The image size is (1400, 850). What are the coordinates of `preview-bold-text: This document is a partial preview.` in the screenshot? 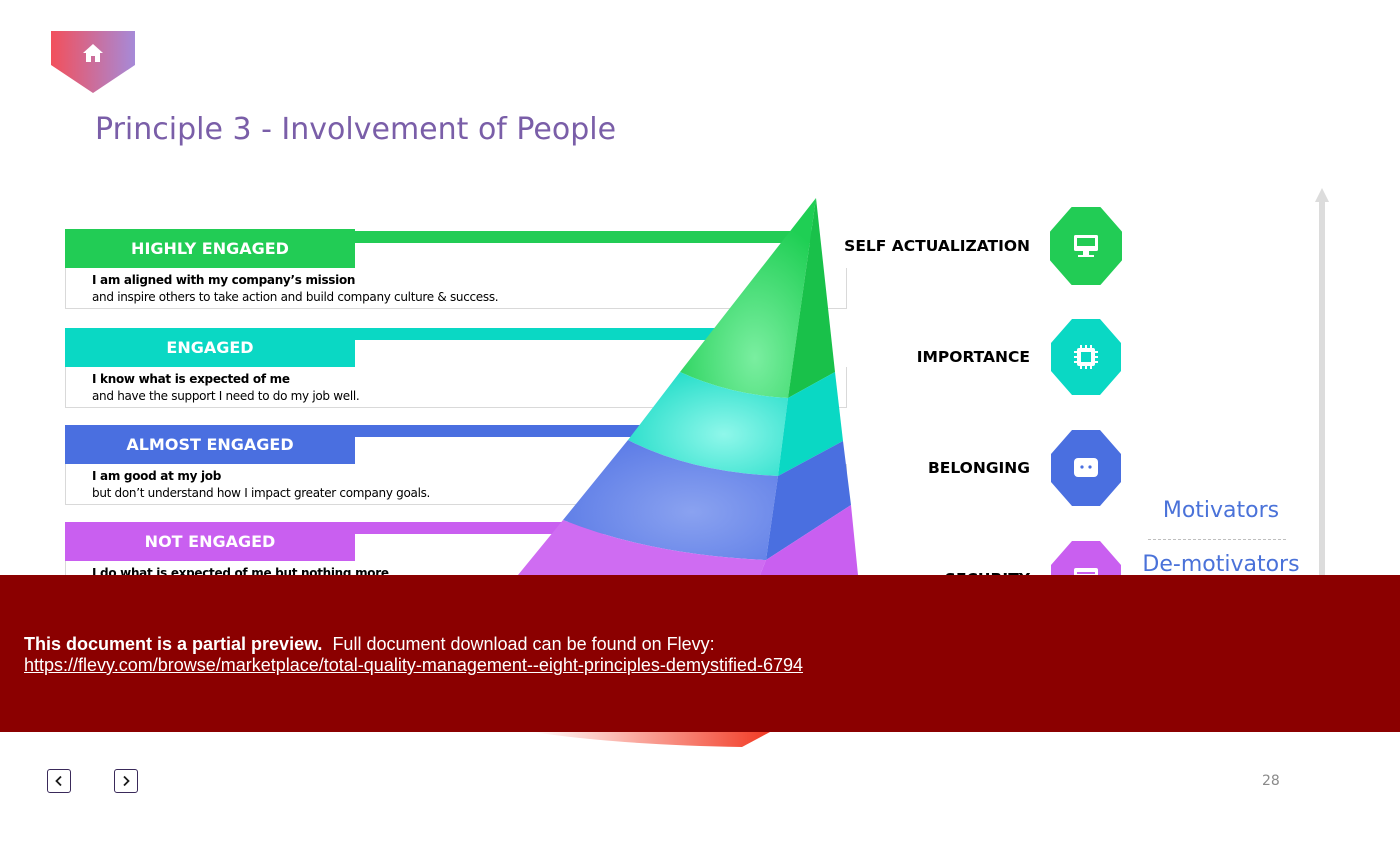 It's located at (173, 644).